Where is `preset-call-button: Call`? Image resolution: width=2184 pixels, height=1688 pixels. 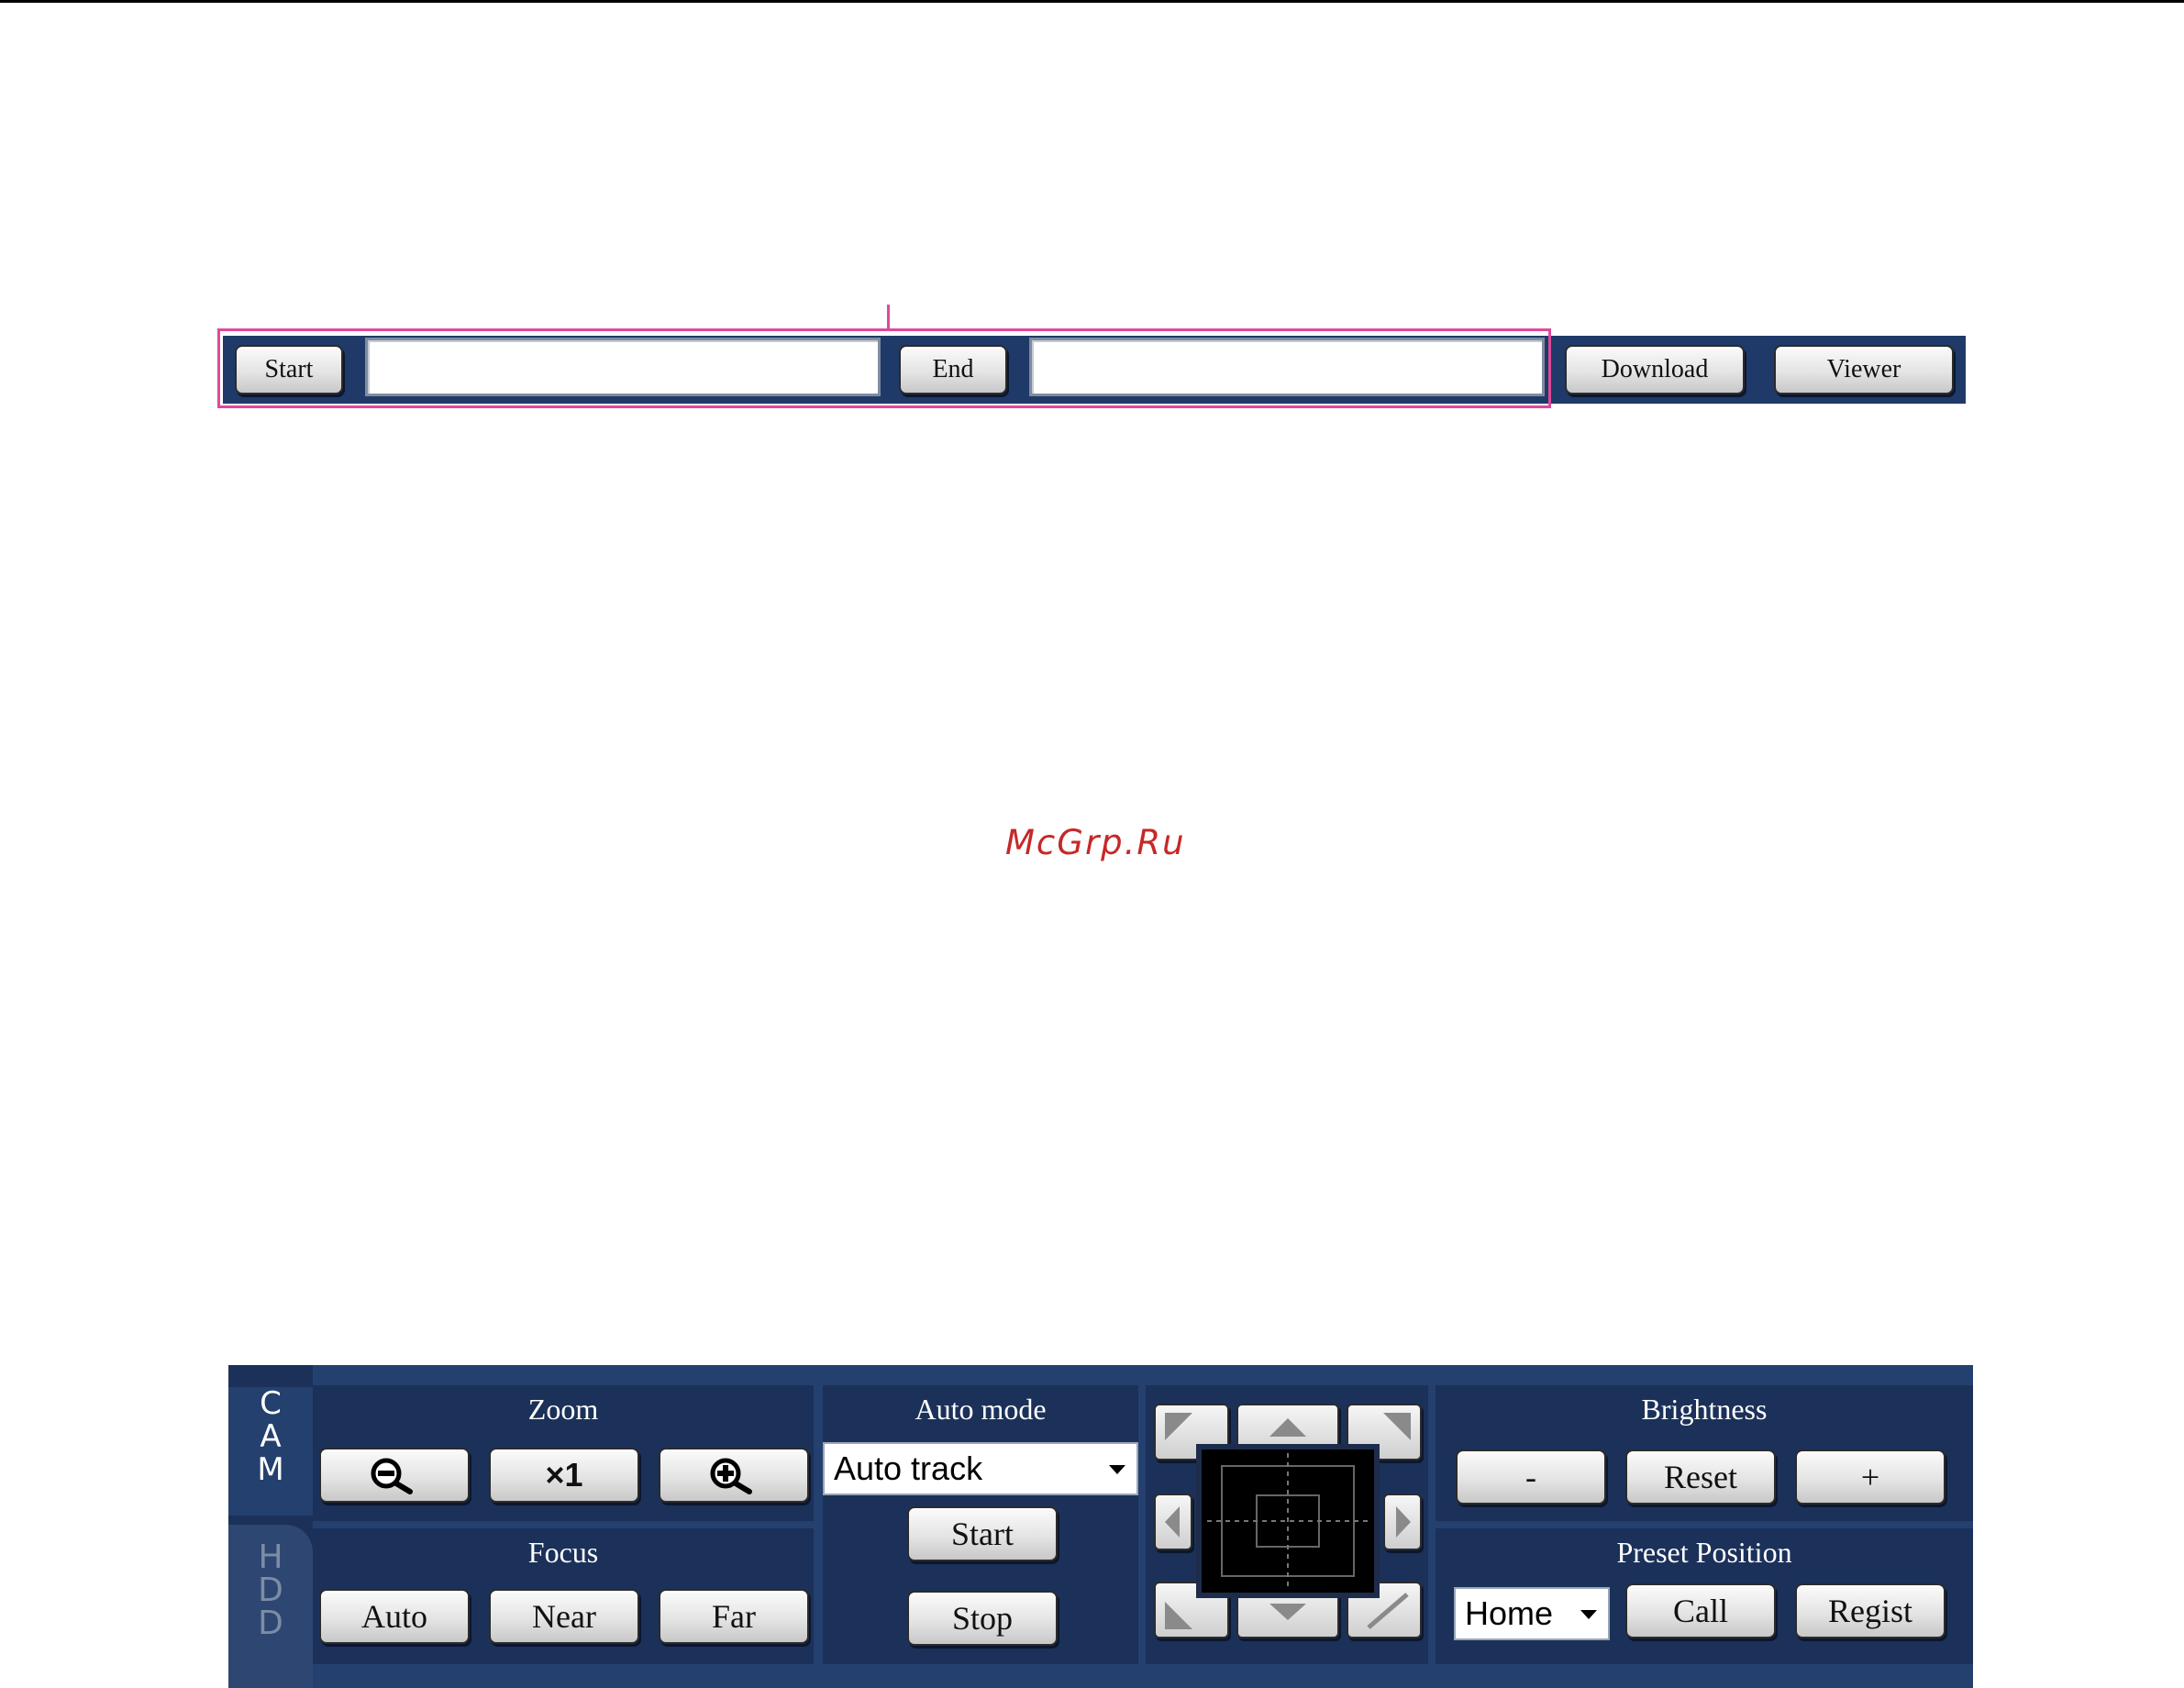 preset-call-button: Call is located at coordinates (1700, 1610).